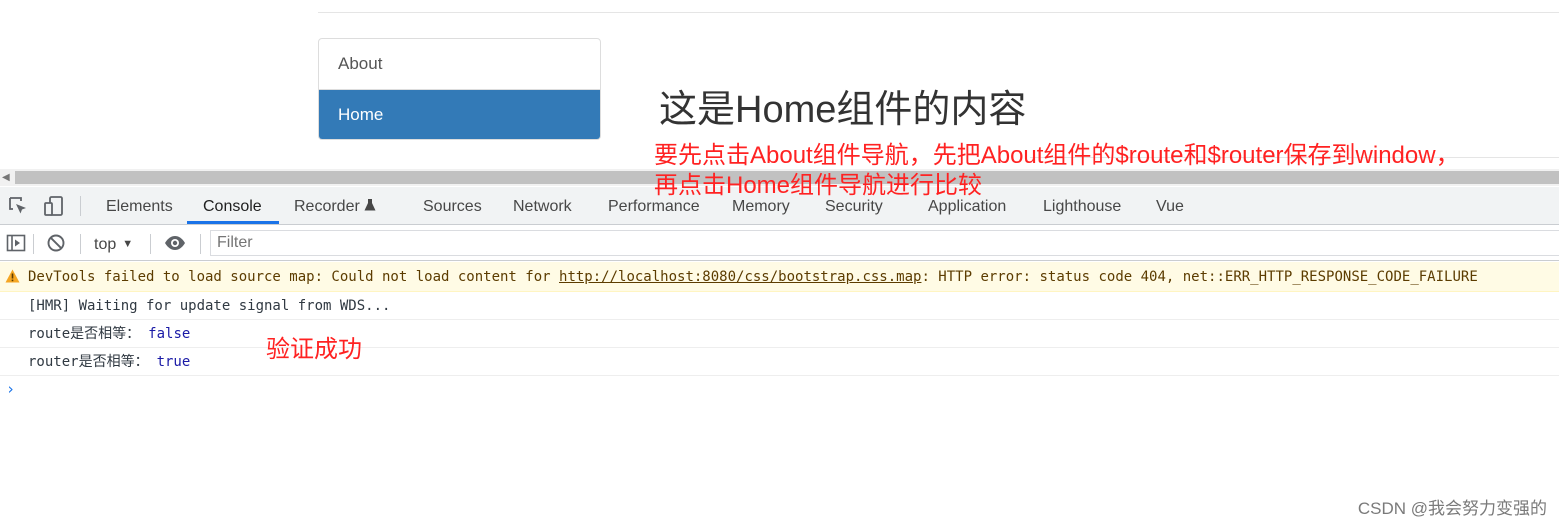  I want to click on scroll-left-icon: ◀, so click(6, 177).